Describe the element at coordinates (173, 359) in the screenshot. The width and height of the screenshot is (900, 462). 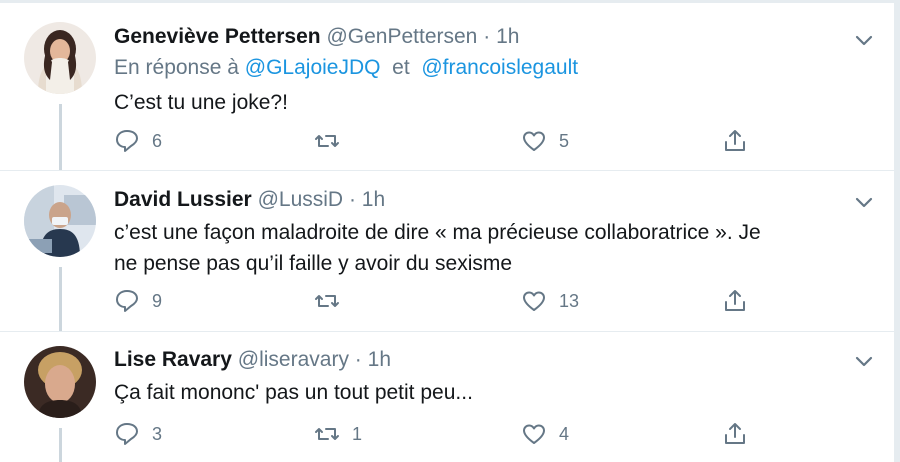
I see `display-name: Lise Ravary` at that location.